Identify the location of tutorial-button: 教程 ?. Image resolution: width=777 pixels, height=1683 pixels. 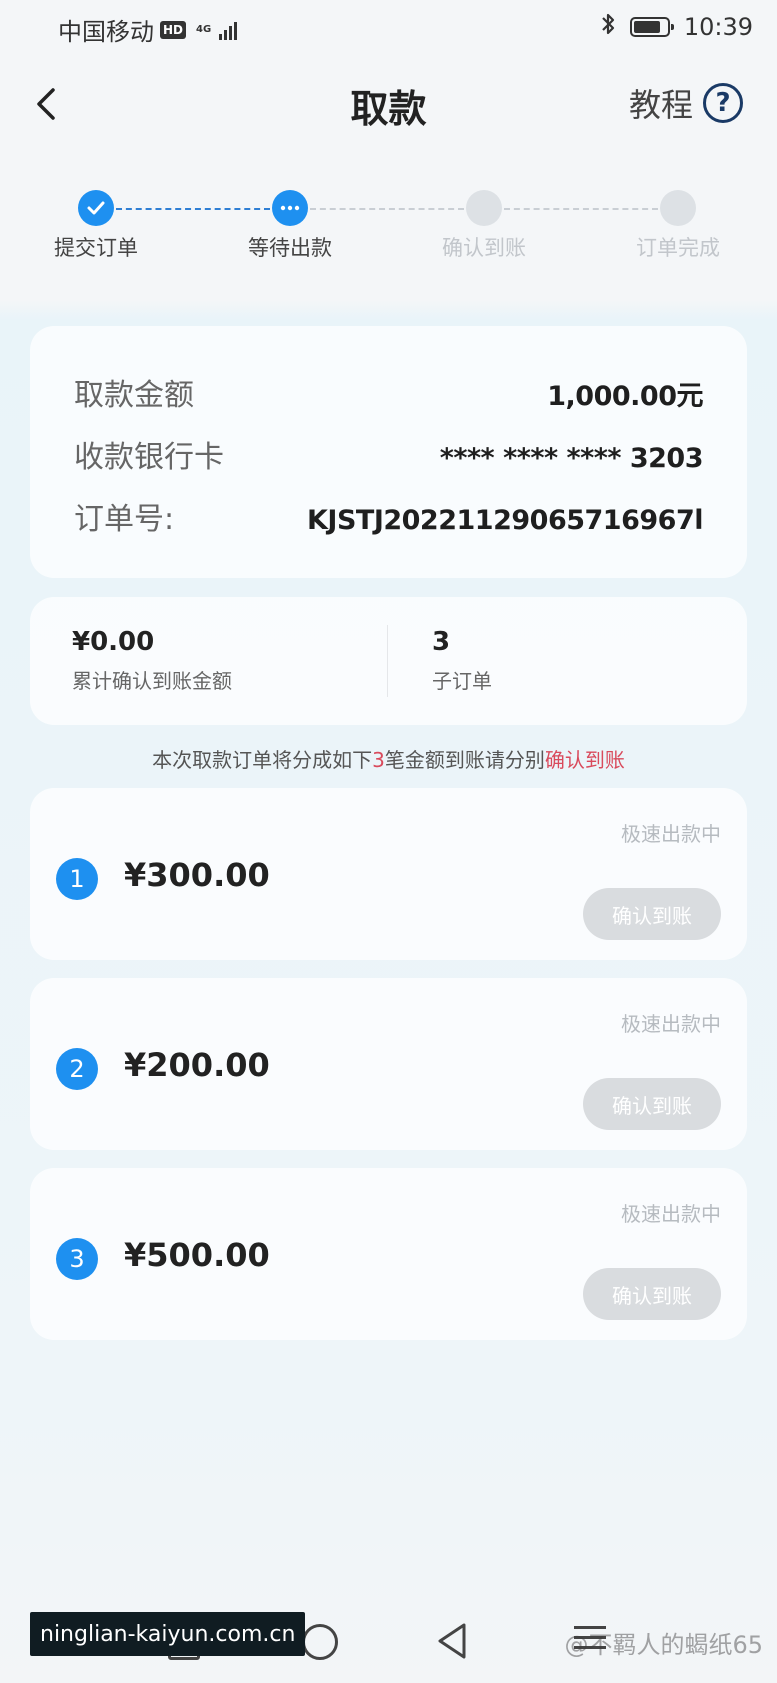
(686, 103).